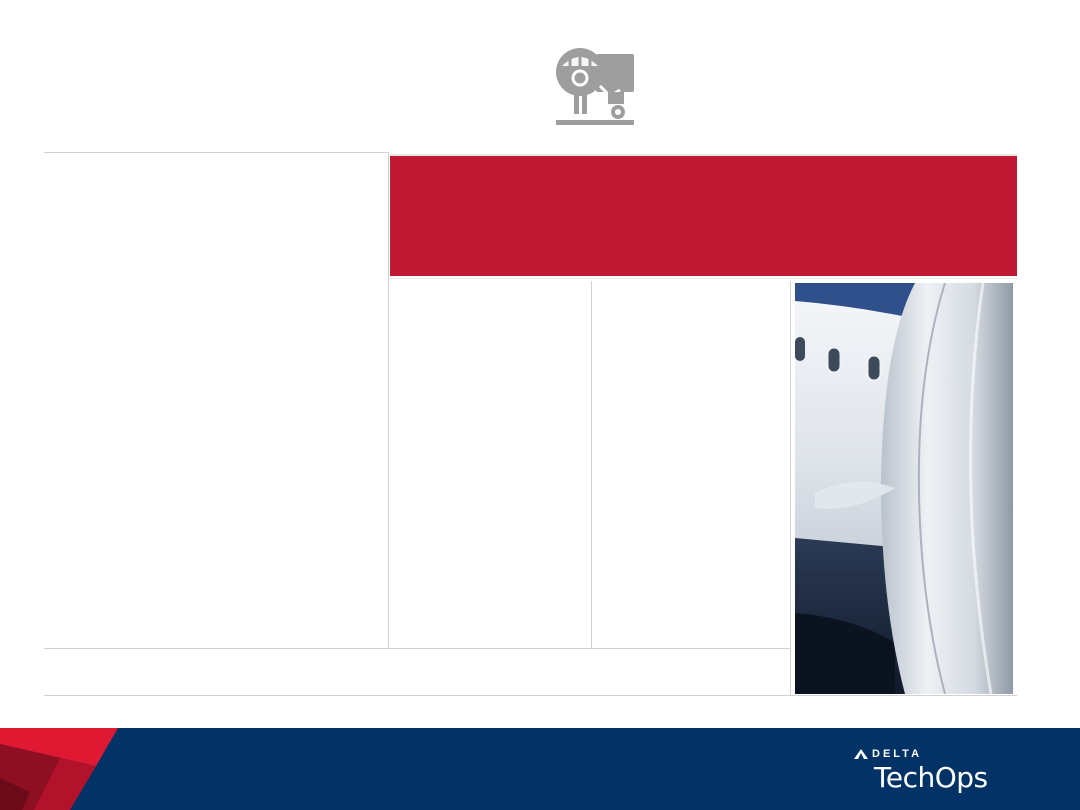  I want to click on table-top-rule, so click(216, 152).